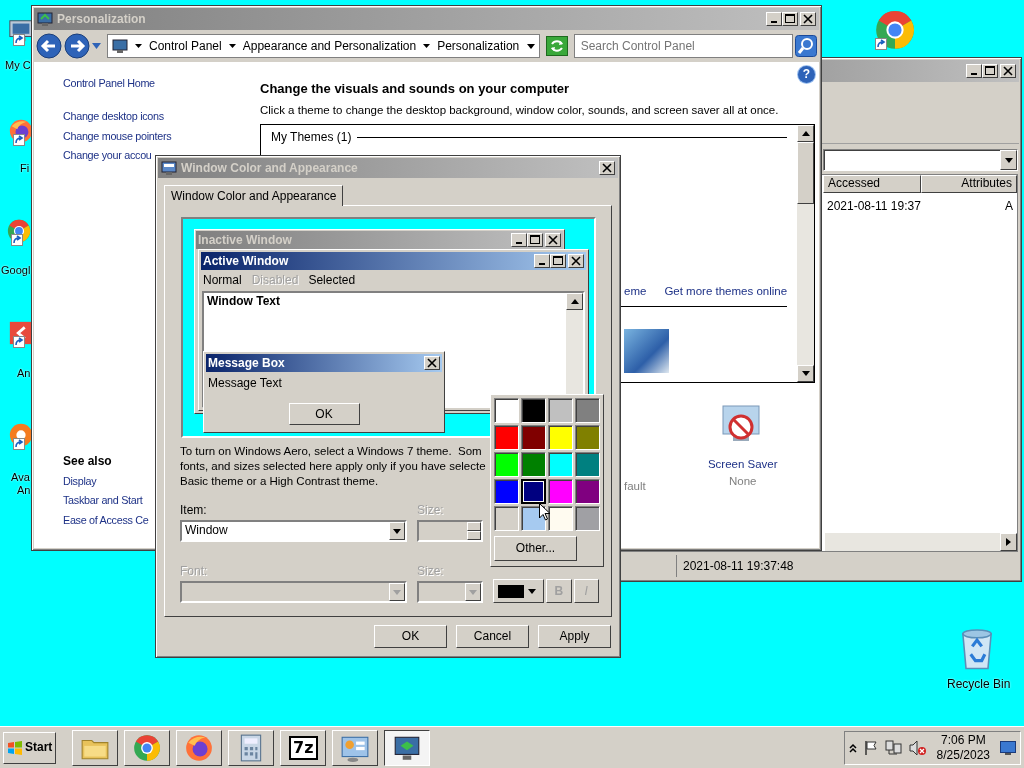 The height and width of the screenshot is (768, 1024). Describe the element at coordinates (806, 133) in the screenshot. I see `scroll-up-button` at that location.